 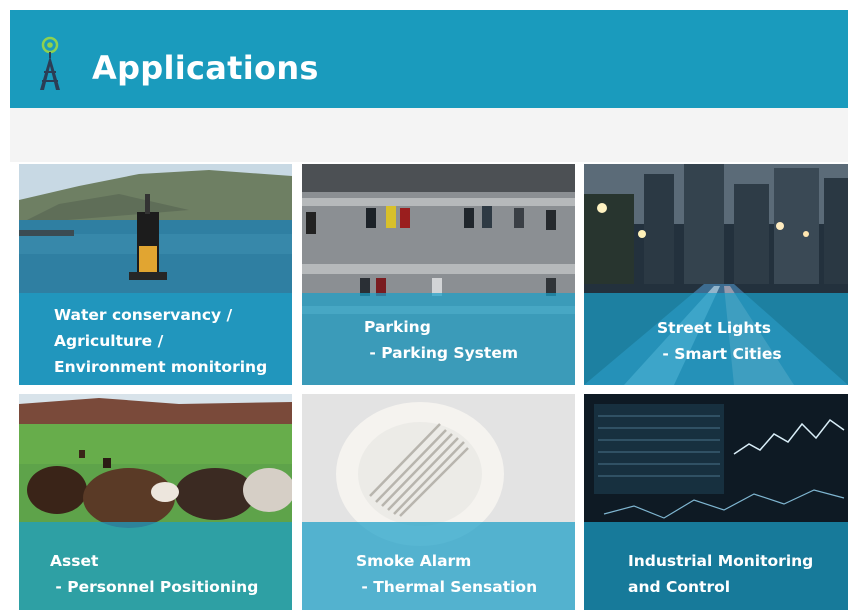 I want to click on tile-industrial-monitoring: Industrial Monitoring and Control, so click(x=716, y=502).